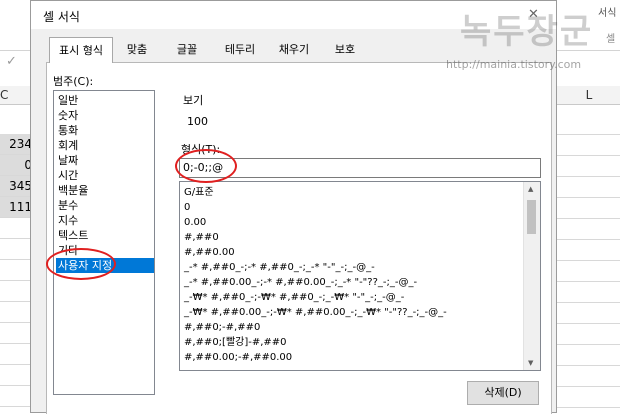  I want to click on format-code-item: G/표준, so click(199, 192).